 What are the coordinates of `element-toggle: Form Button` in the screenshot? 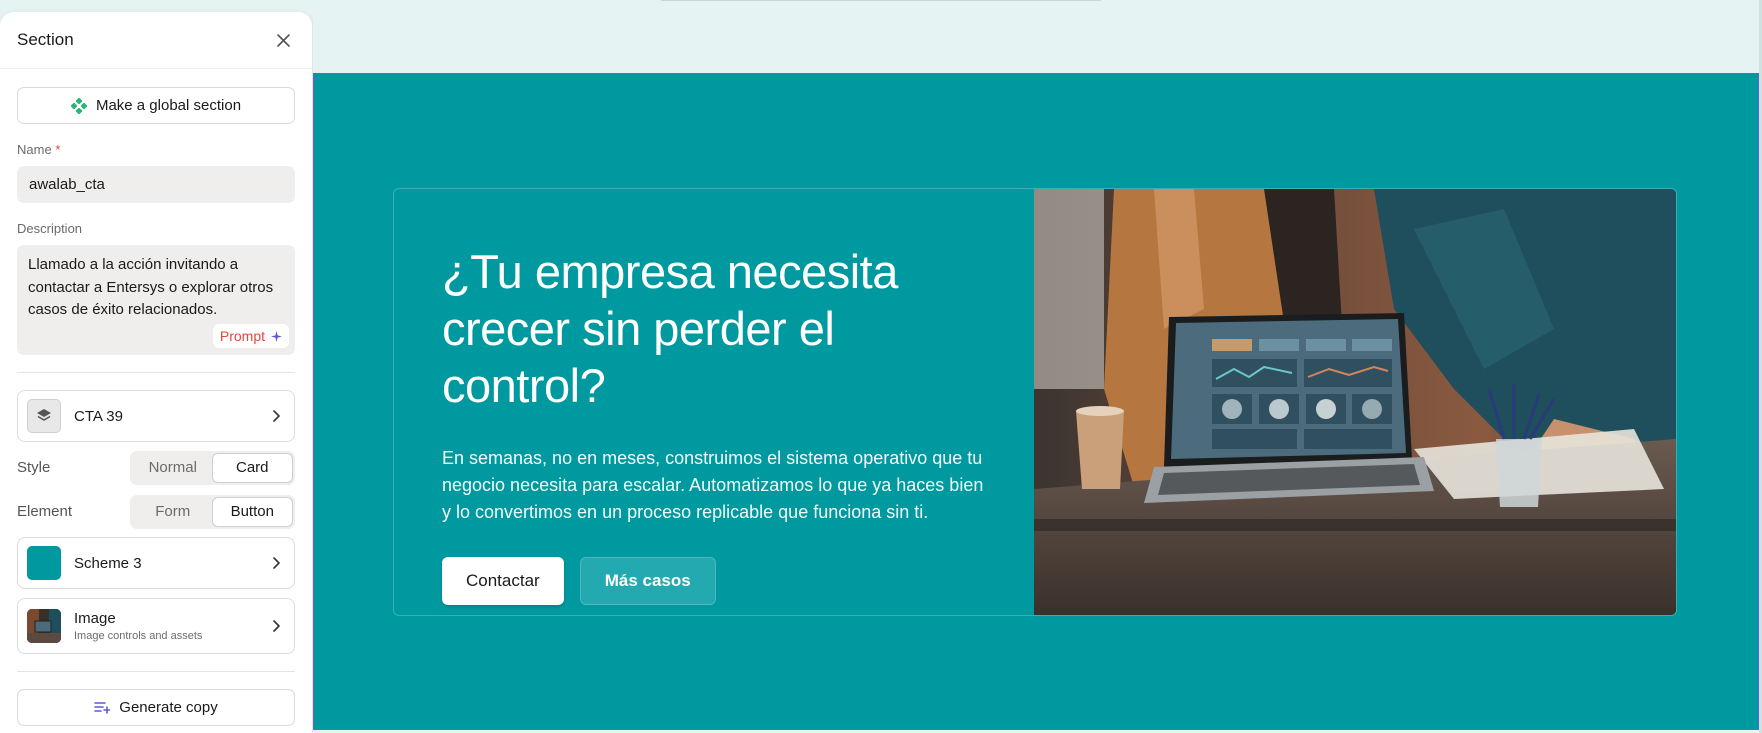 It's located at (212, 511).